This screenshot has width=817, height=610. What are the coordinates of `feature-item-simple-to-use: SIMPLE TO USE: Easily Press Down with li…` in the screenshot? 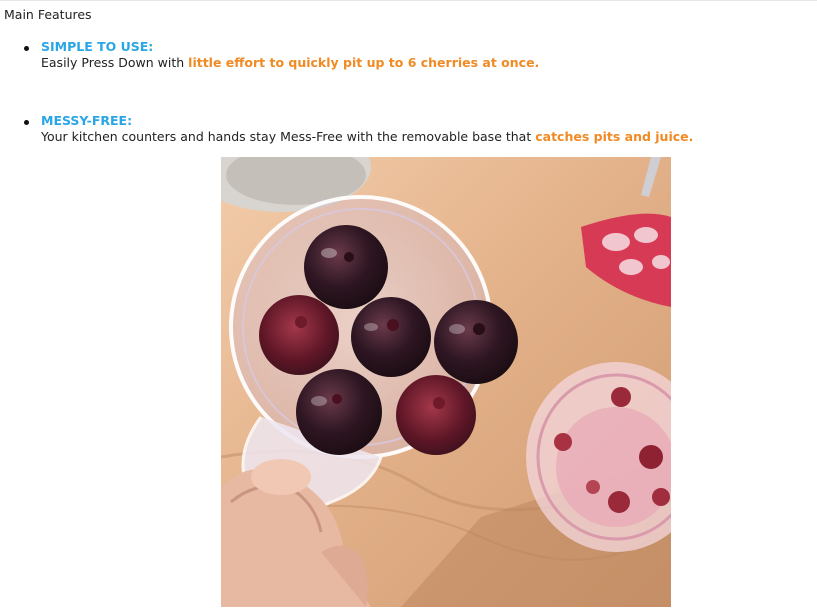 It's located at (412, 55).